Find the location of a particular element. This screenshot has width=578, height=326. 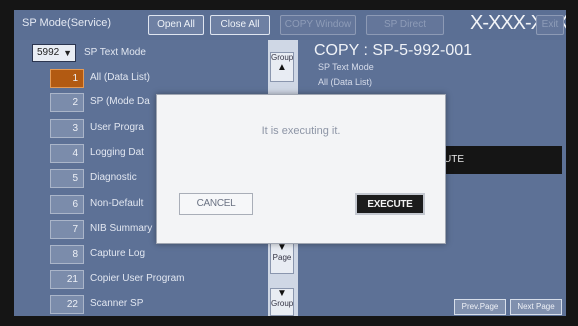

sp-direct-button: SP Direct is located at coordinates (405, 25).